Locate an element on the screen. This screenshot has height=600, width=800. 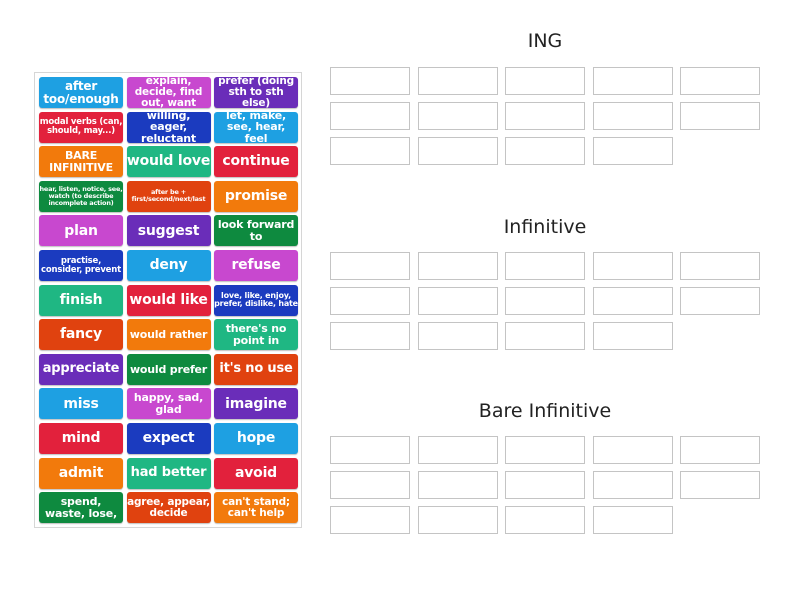
word-tile: after be + first/second/next/last is located at coordinates (168, 196).